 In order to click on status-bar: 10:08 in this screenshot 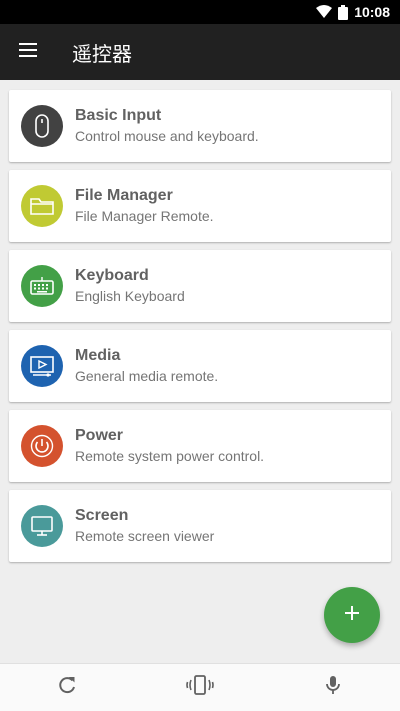, I will do `click(200, 12)`.